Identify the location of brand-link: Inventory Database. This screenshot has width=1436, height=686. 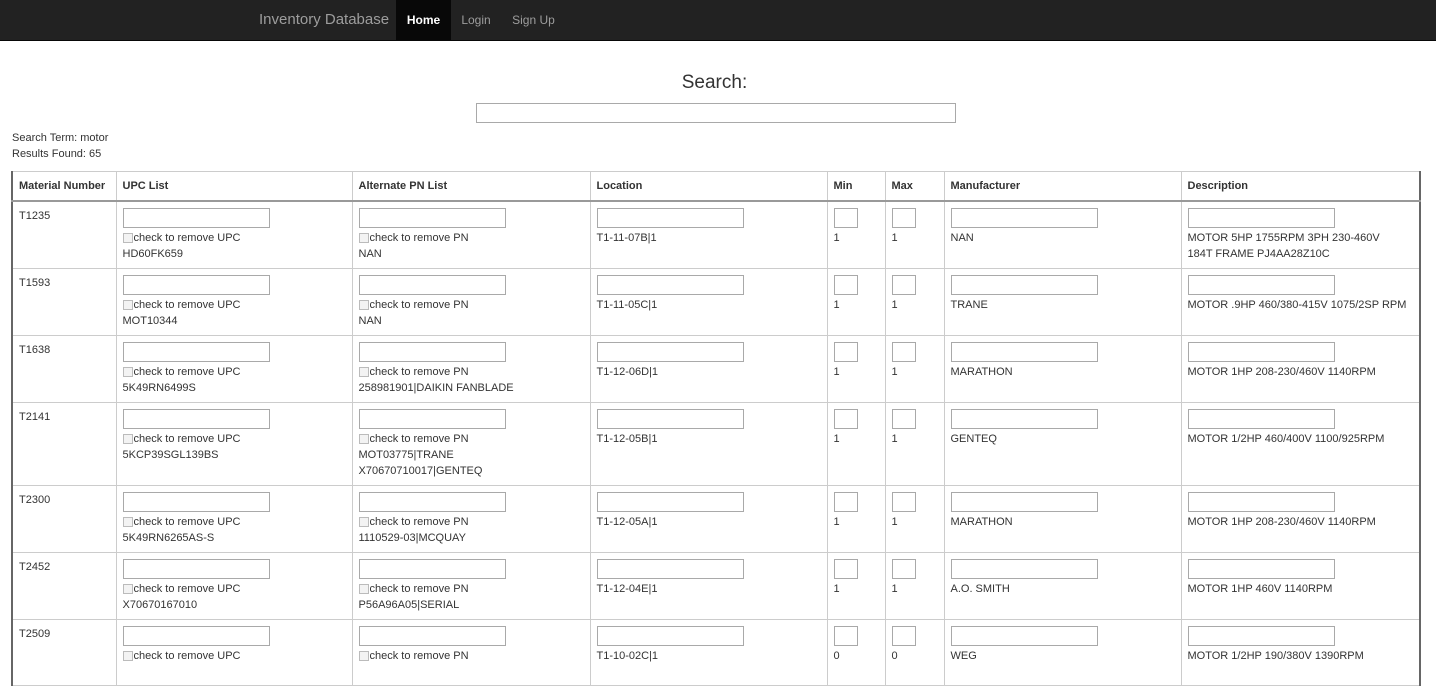
(324, 20).